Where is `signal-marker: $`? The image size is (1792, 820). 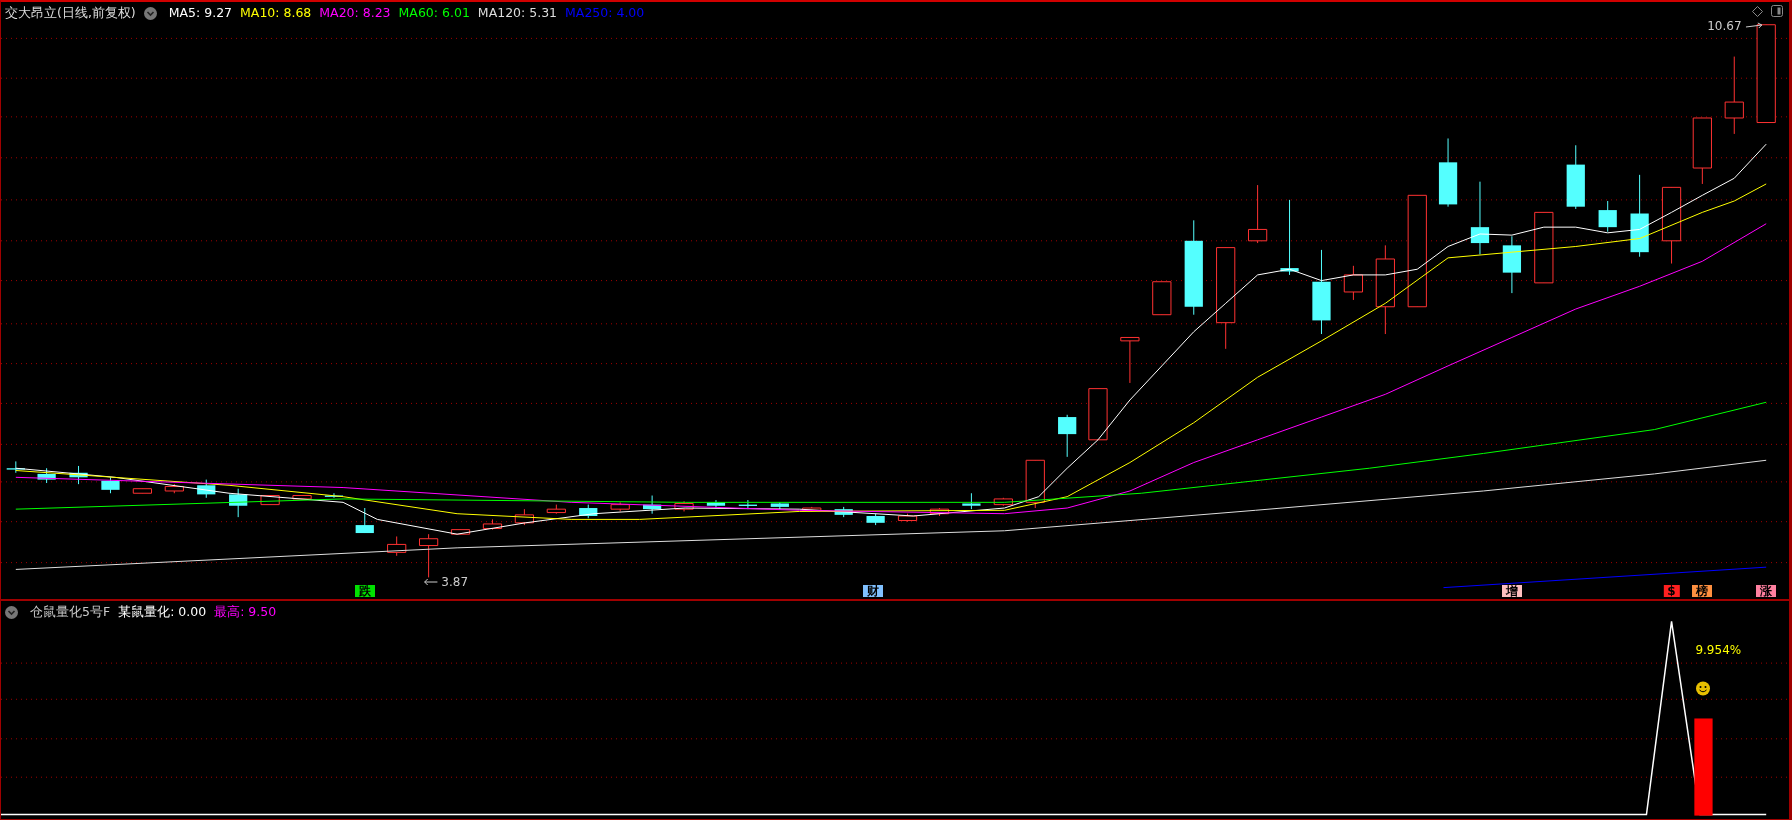
signal-marker: $ is located at coordinates (1671, 591).